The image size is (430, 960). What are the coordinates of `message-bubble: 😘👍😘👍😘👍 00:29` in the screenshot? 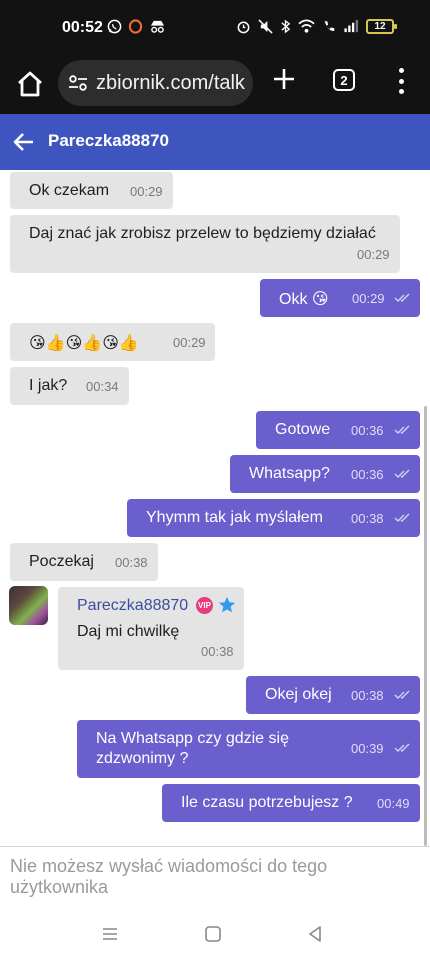 It's located at (112, 342).